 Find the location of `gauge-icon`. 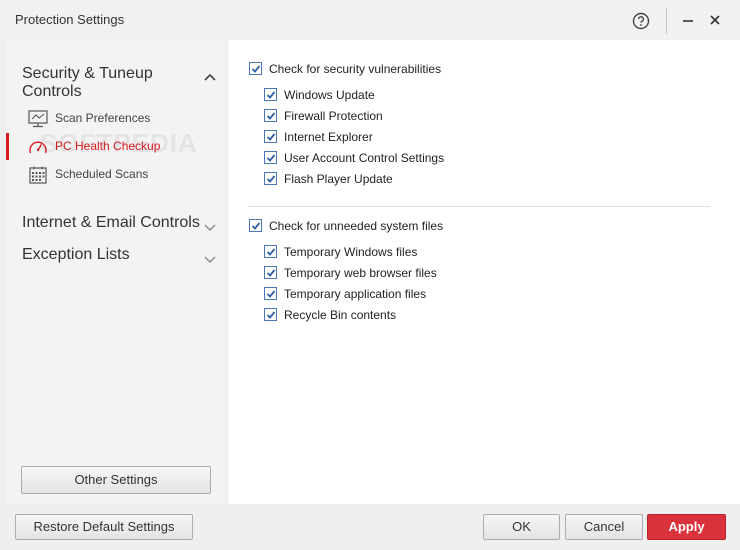

gauge-icon is located at coordinates (38, 147).